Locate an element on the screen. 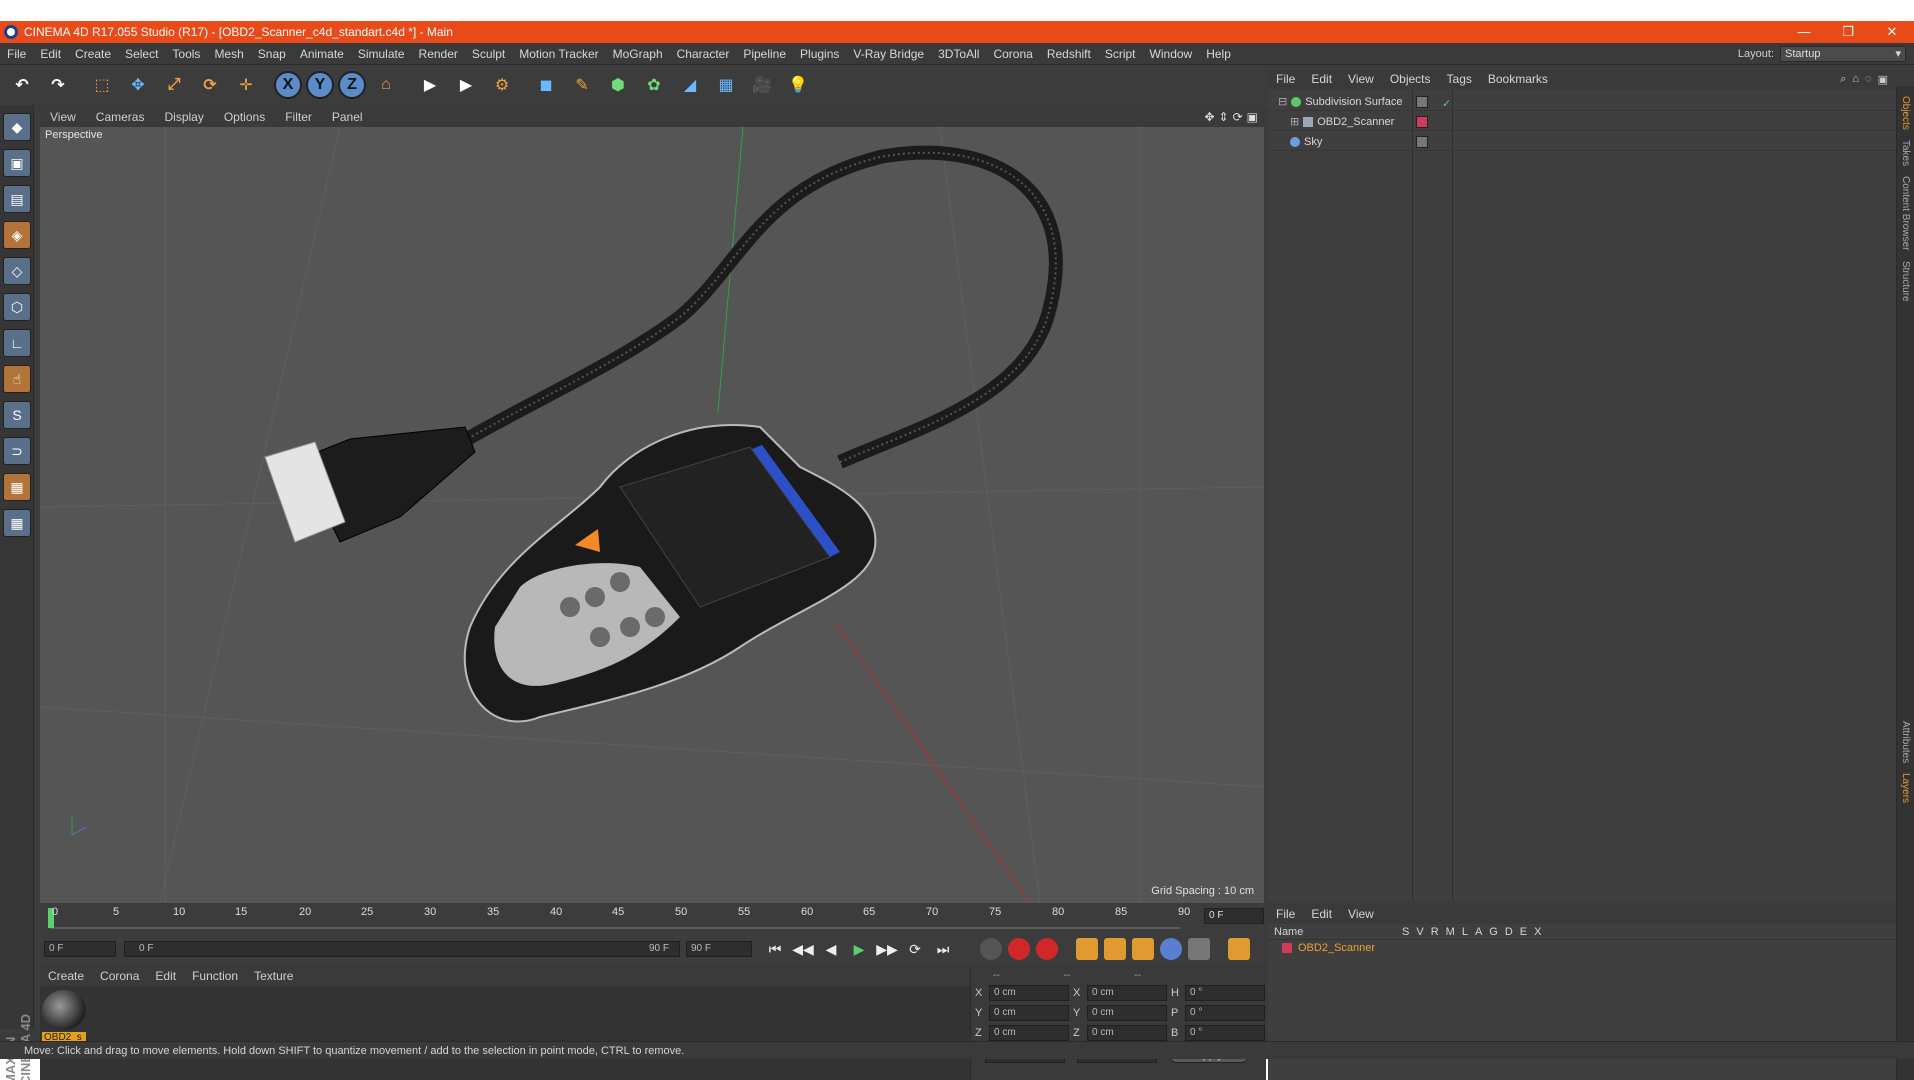 This screenshot has width=1914, height=1080. menu-file: File is located at coordinates (16, 54).